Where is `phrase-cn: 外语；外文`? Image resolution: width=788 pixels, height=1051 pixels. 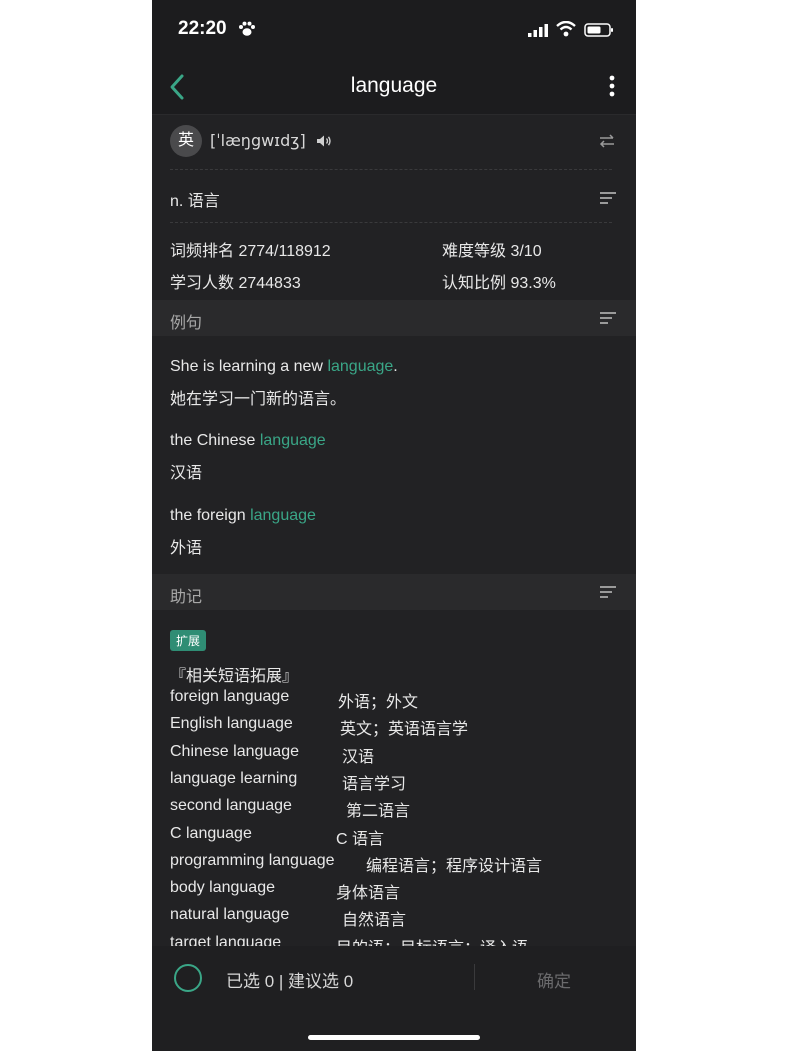 phrase-cn: 外语；外文 is located at coordinates (378, 702).